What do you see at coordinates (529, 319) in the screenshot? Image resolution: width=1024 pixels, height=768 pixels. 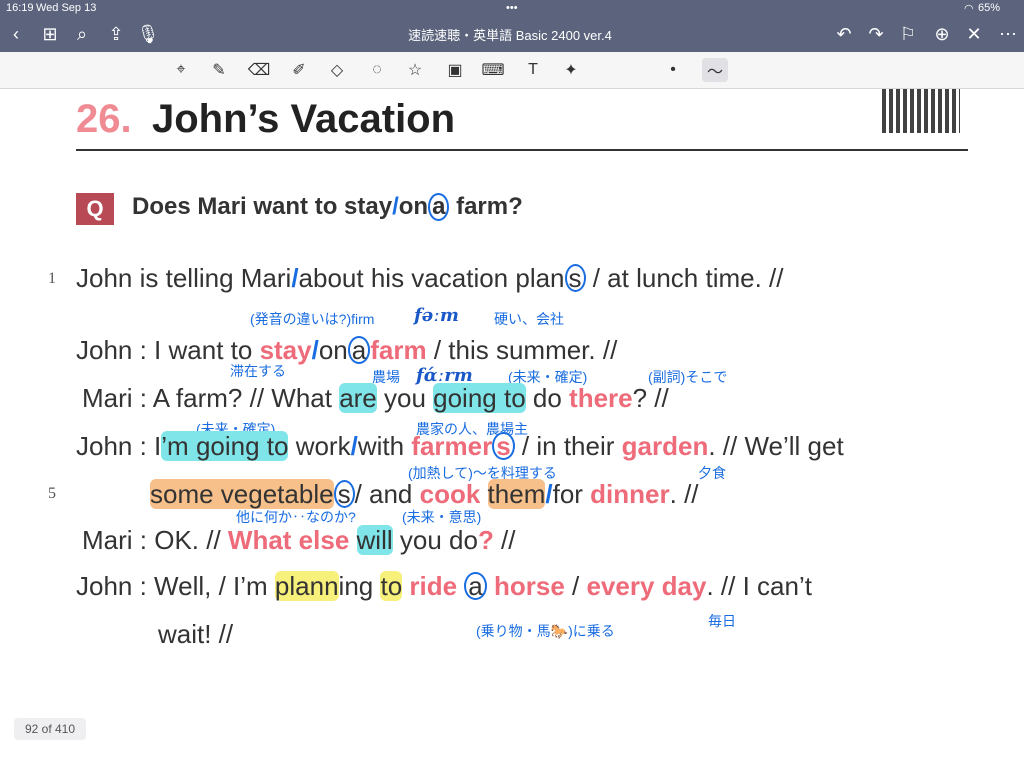 I see `note-firm-meaning: 硬い、会社` at bounding box center [529, 319].